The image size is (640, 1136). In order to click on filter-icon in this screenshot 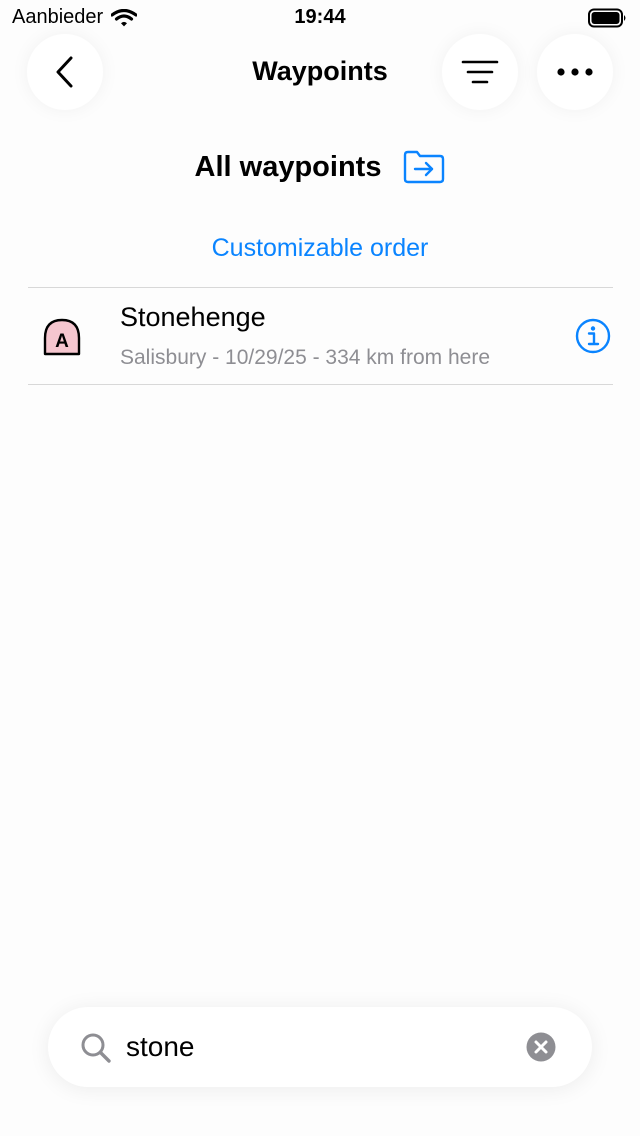, I will do `click(480, 72)`.